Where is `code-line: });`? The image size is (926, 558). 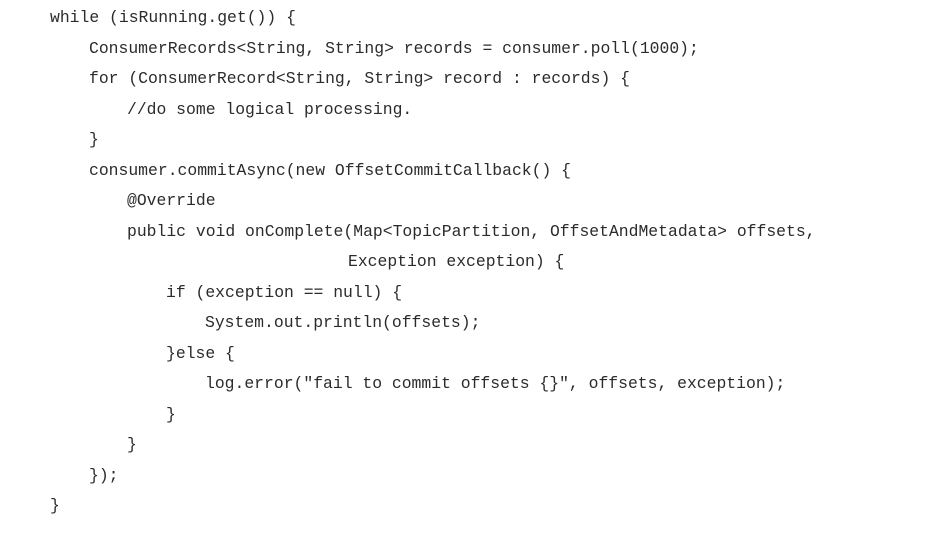 code-line: }); is located at coordinates (104, 475).